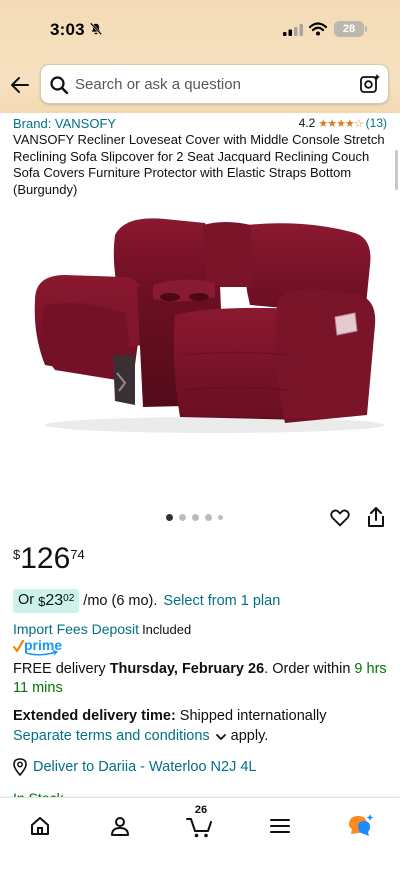  What do you see at coordinates (43, 645) in the screenshot?
I see `prime-label: prime` at bounding box center [43, 645].